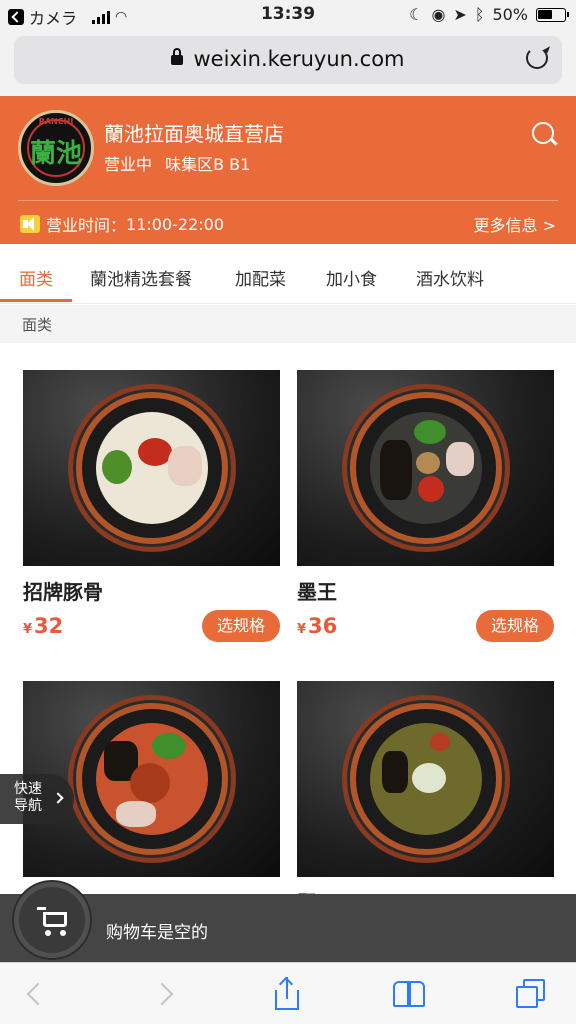 The width and height of the screenshot is (576, 1024). I want to click on store-status-line: 营业中 味集区B B1, so click(177, 163).